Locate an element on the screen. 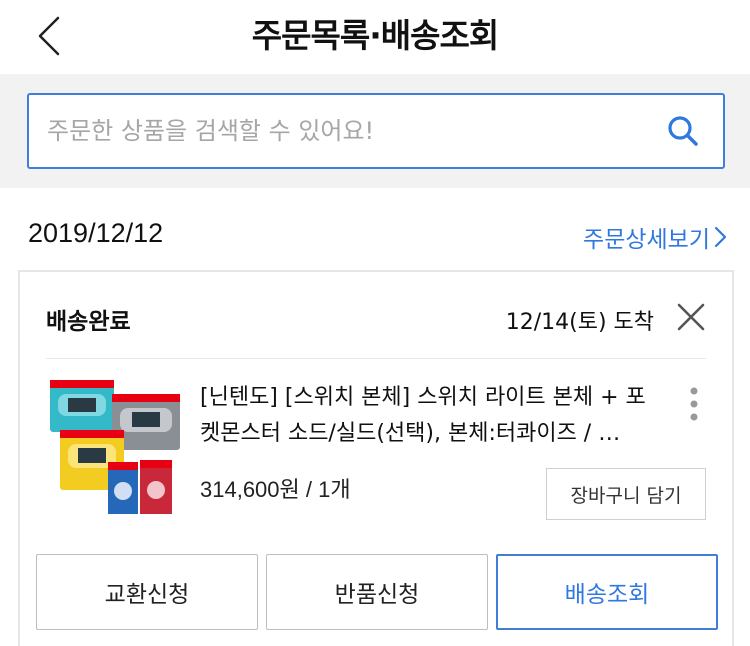  search-box is located at coordinates (376, 131).